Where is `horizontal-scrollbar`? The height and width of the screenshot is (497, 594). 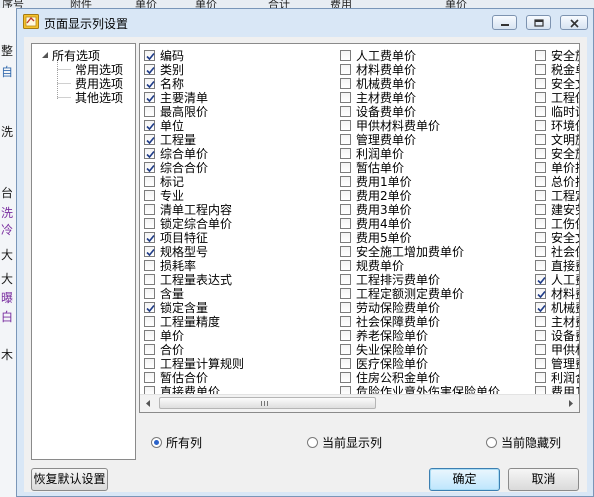
horizontal-scrollbar is located at coordinates (359, 403).